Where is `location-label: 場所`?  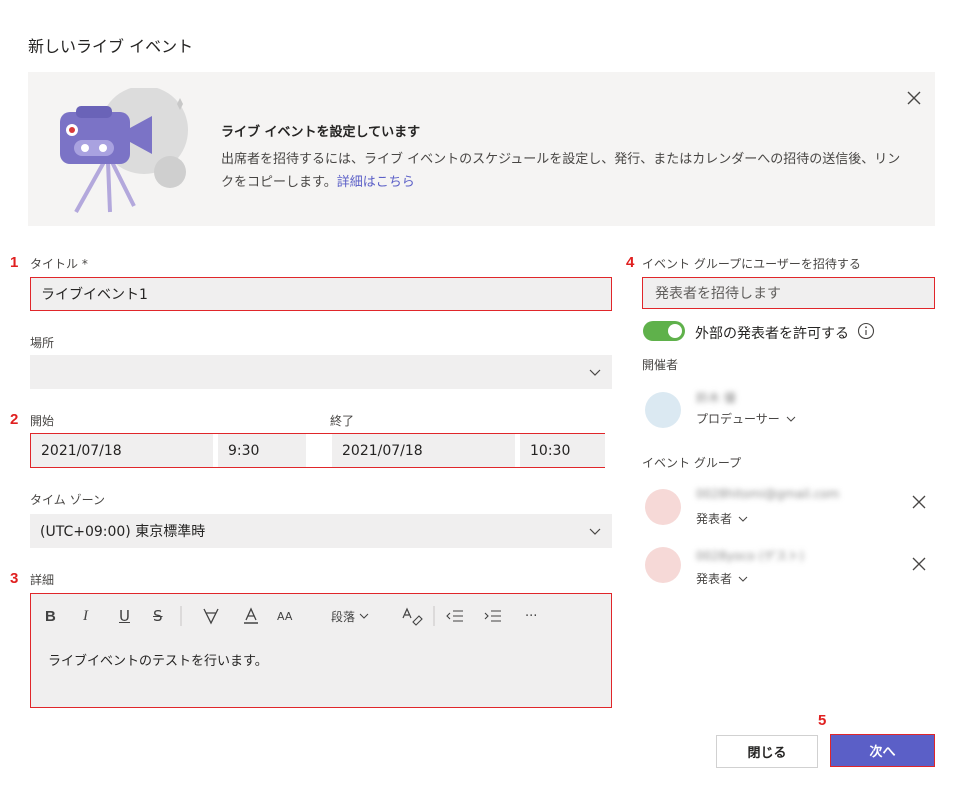 location-label: 場所 is located at coordinates (42, 343).